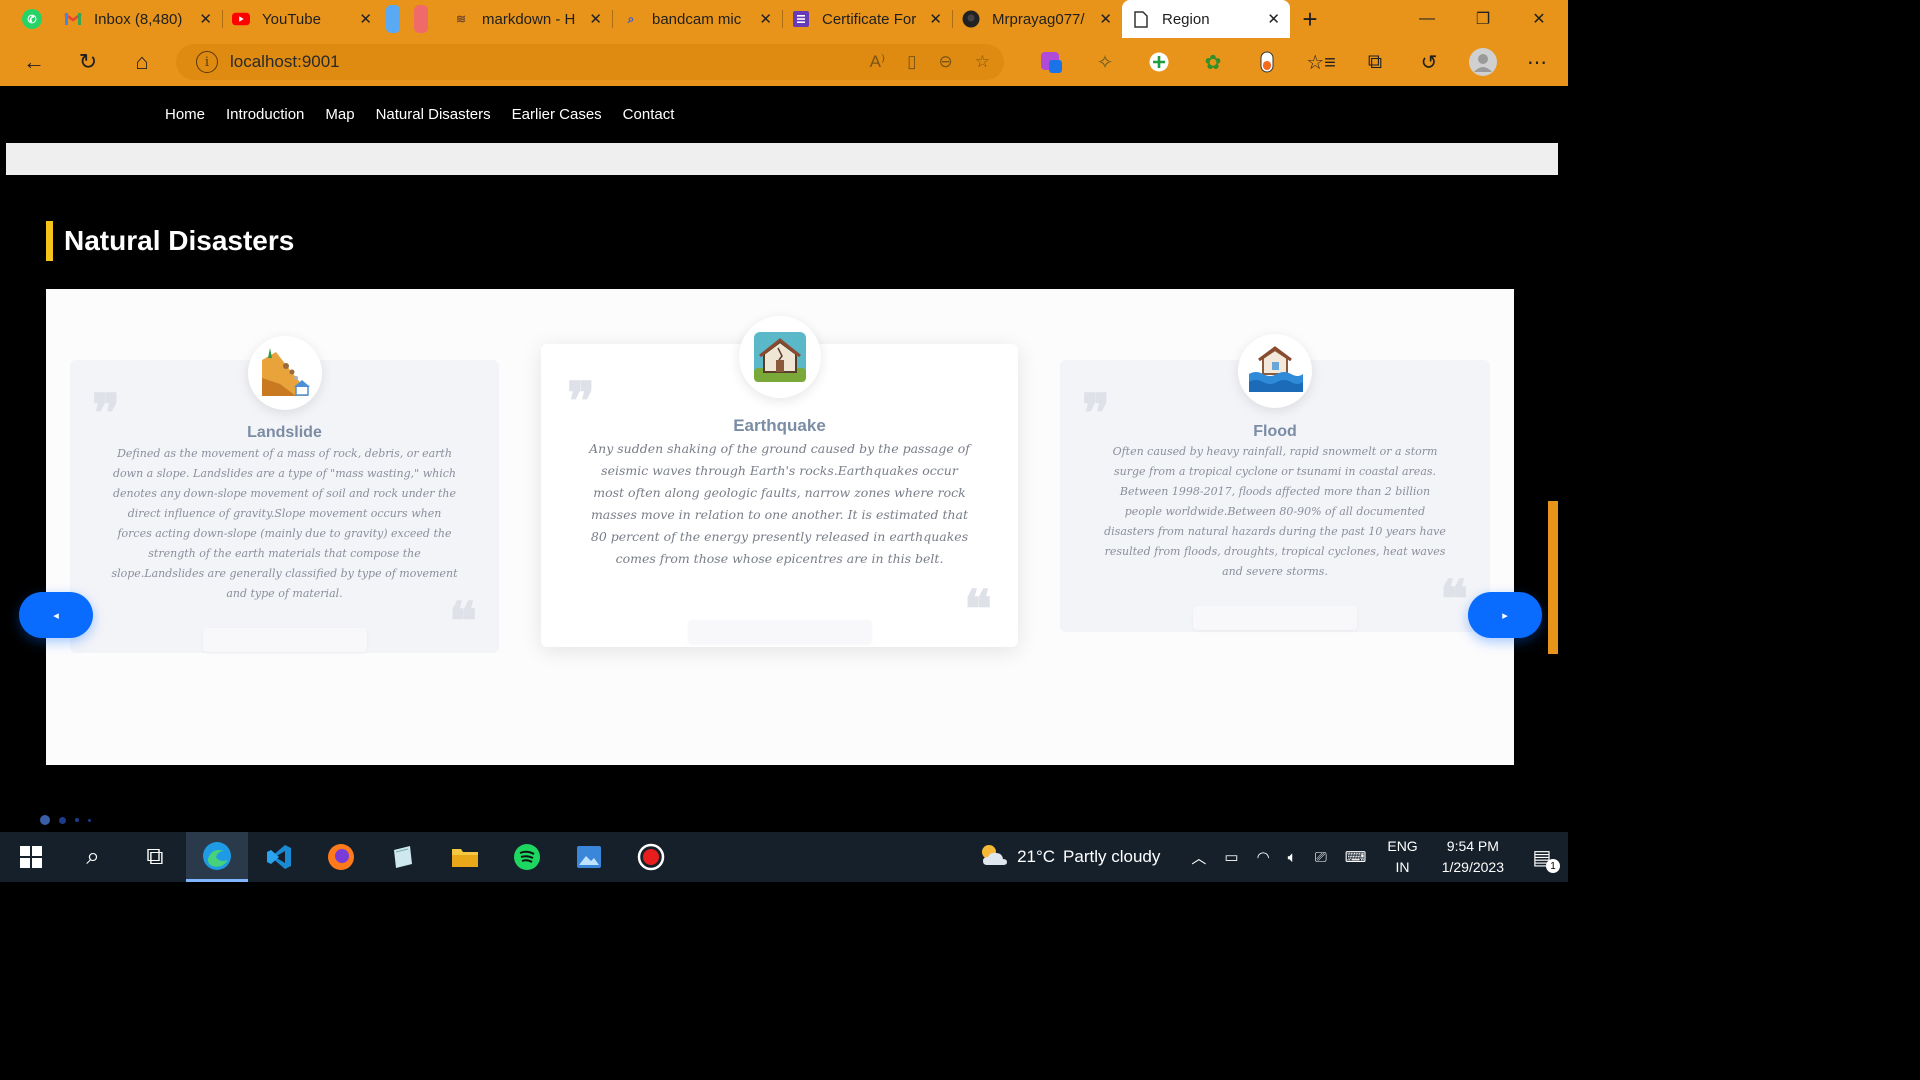 The image size is (1920, 1080). Describe the element at coordinates (779, 357) in the screenshot. I see `earthquake-house-icon` at that location.